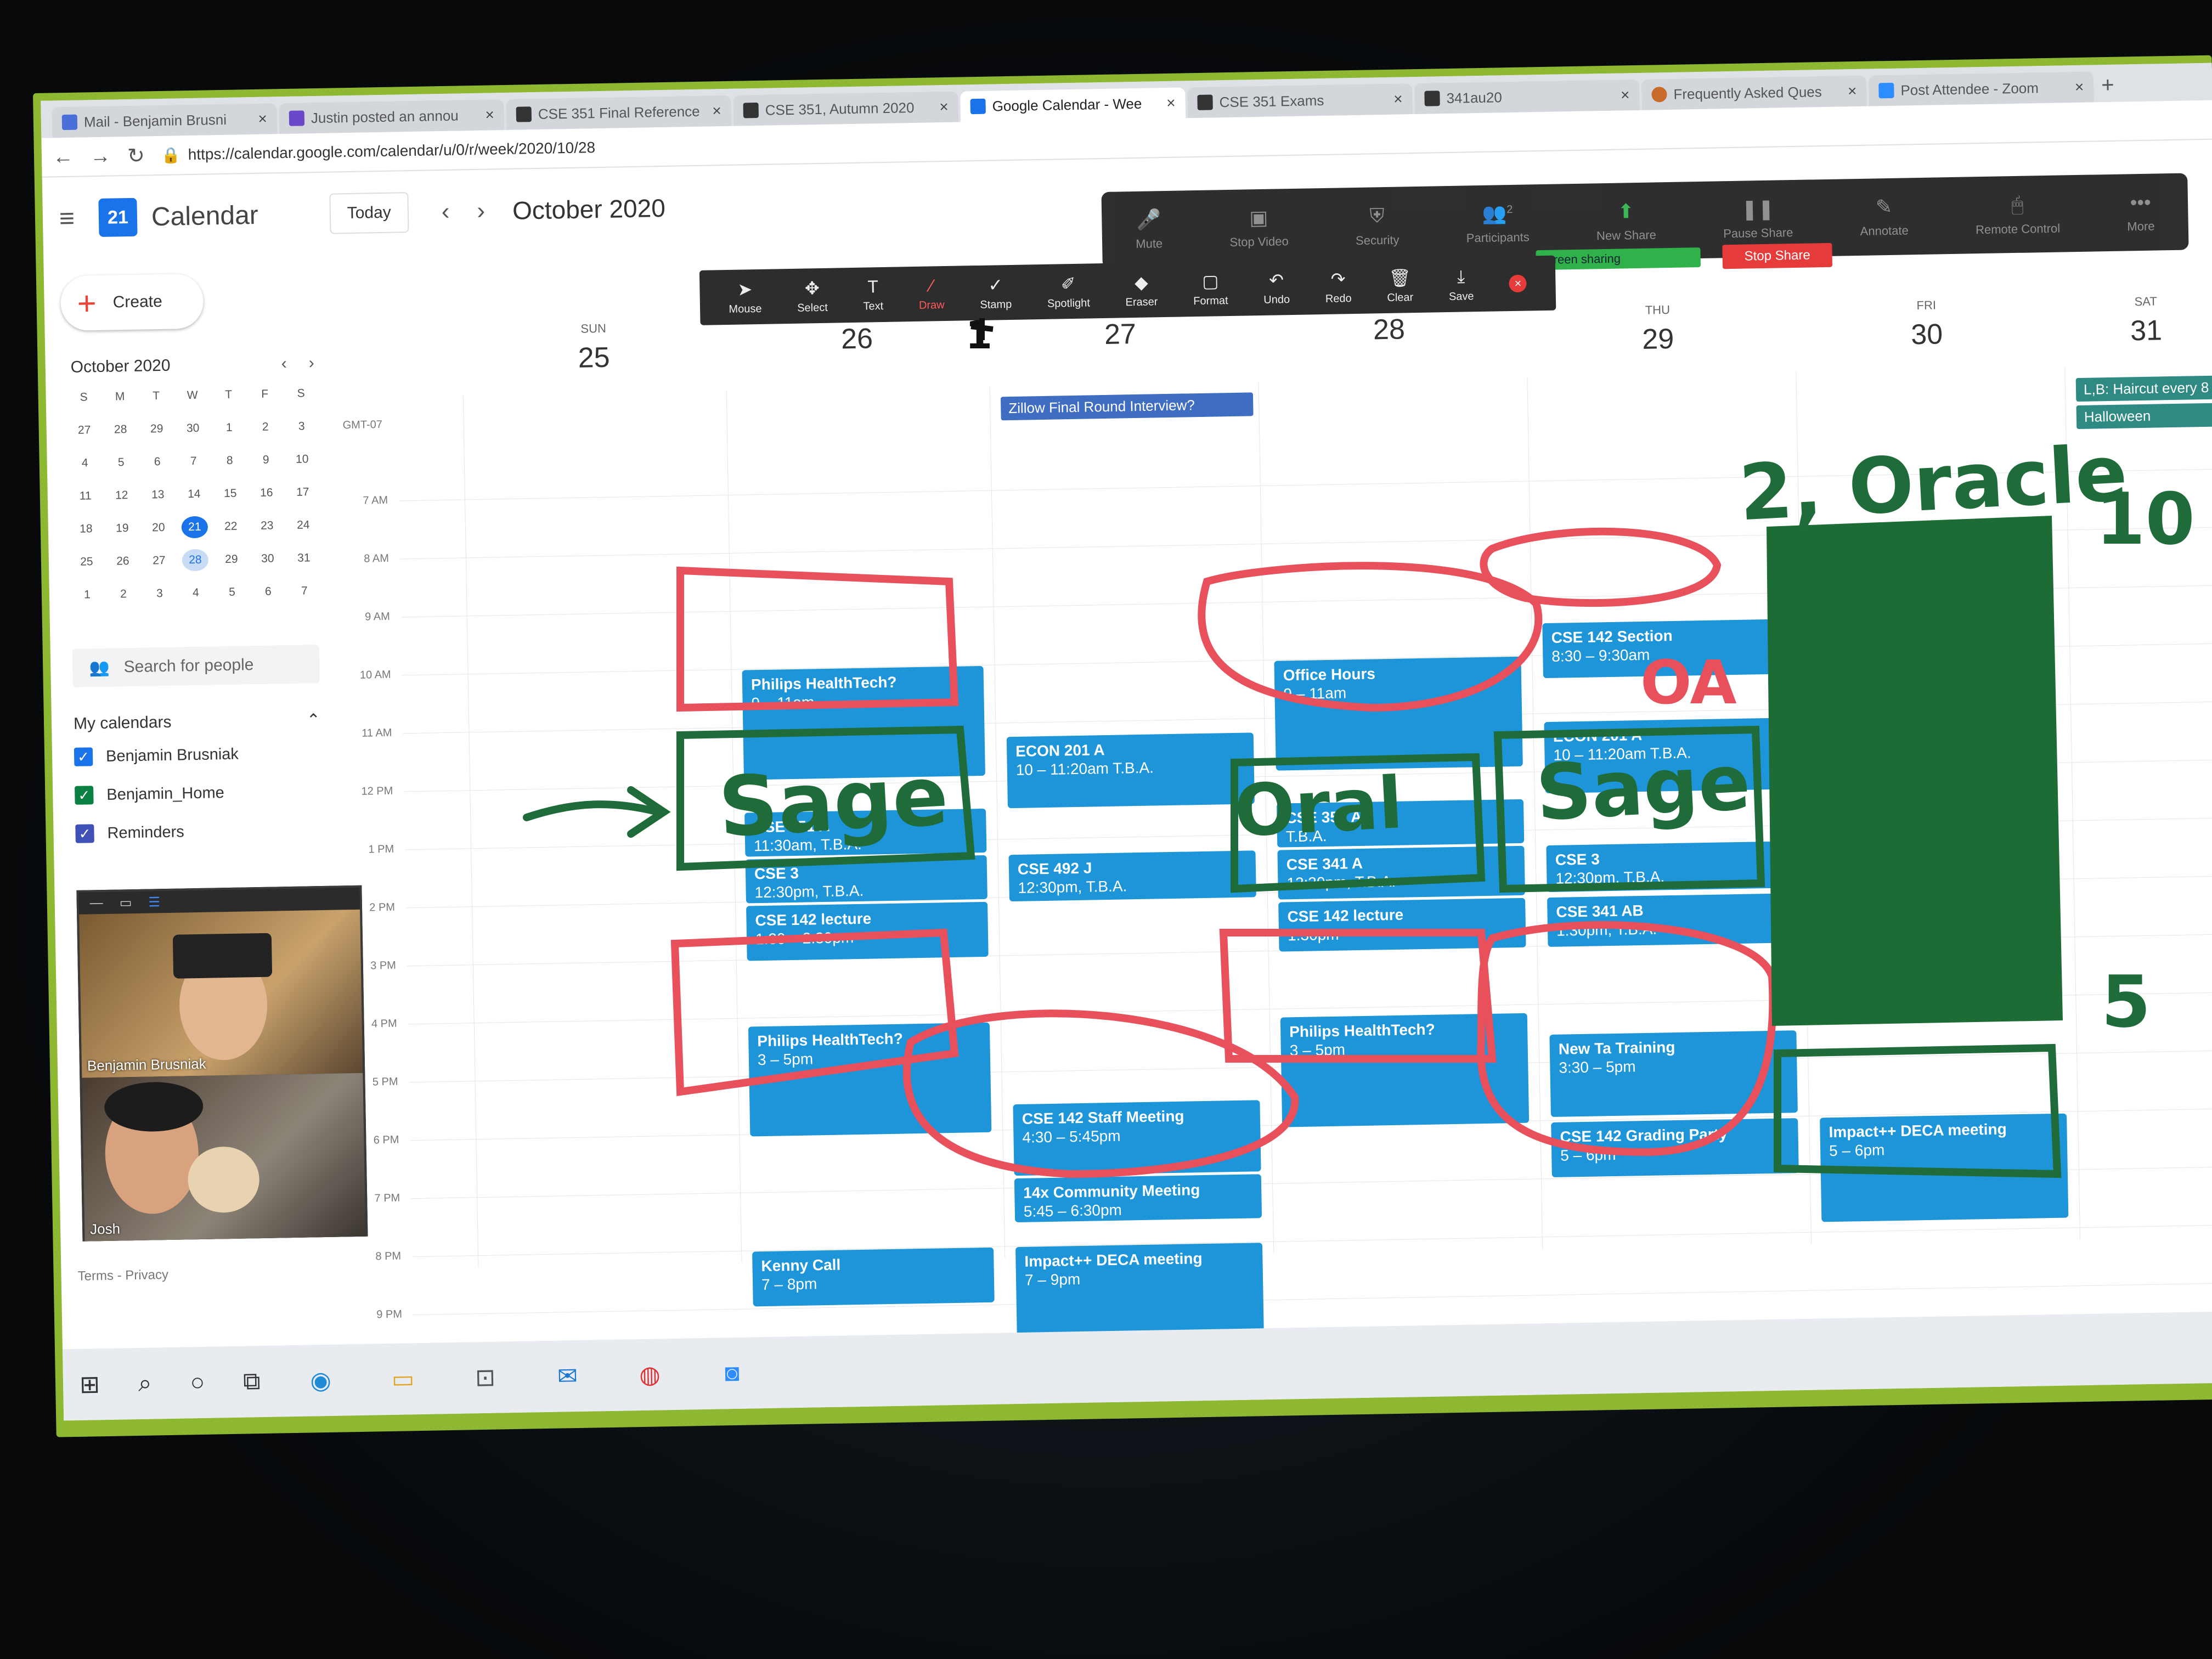 This screenshot has width=2212, height=1659. I want to click on tab-cse351-exams: CSE 351 Exams ×, so click(1300, 101).